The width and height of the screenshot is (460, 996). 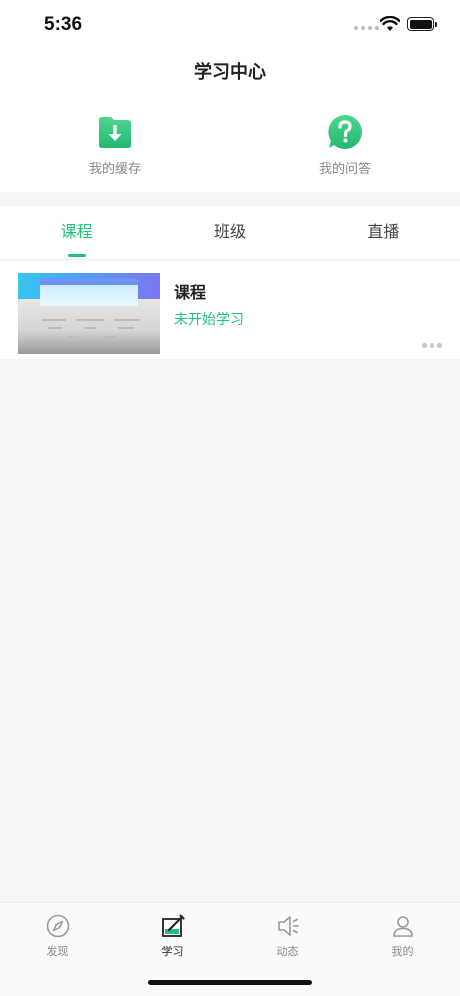 What do you see at coordinates (190, 292) in the screenshot?
I see `course-title: 课程` at bounding box center [190, 292].